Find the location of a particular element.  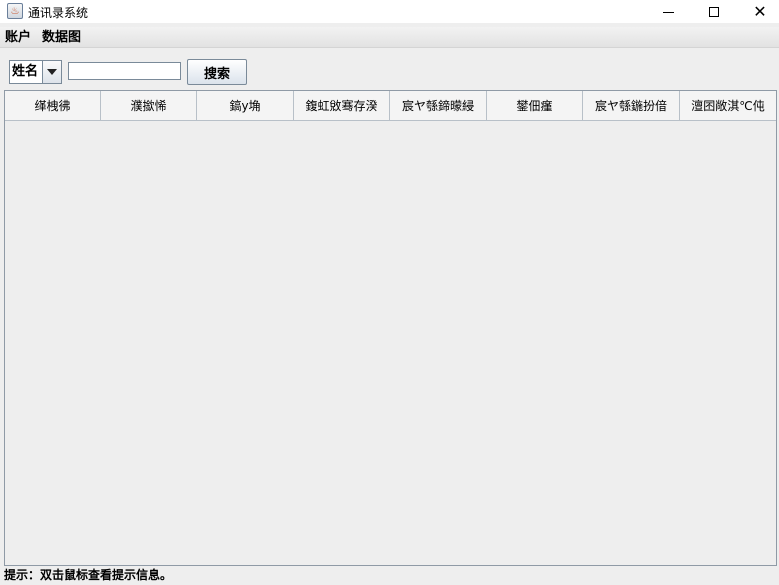

menu-data-chart: 数据图 is located at coordinates (62, 37).